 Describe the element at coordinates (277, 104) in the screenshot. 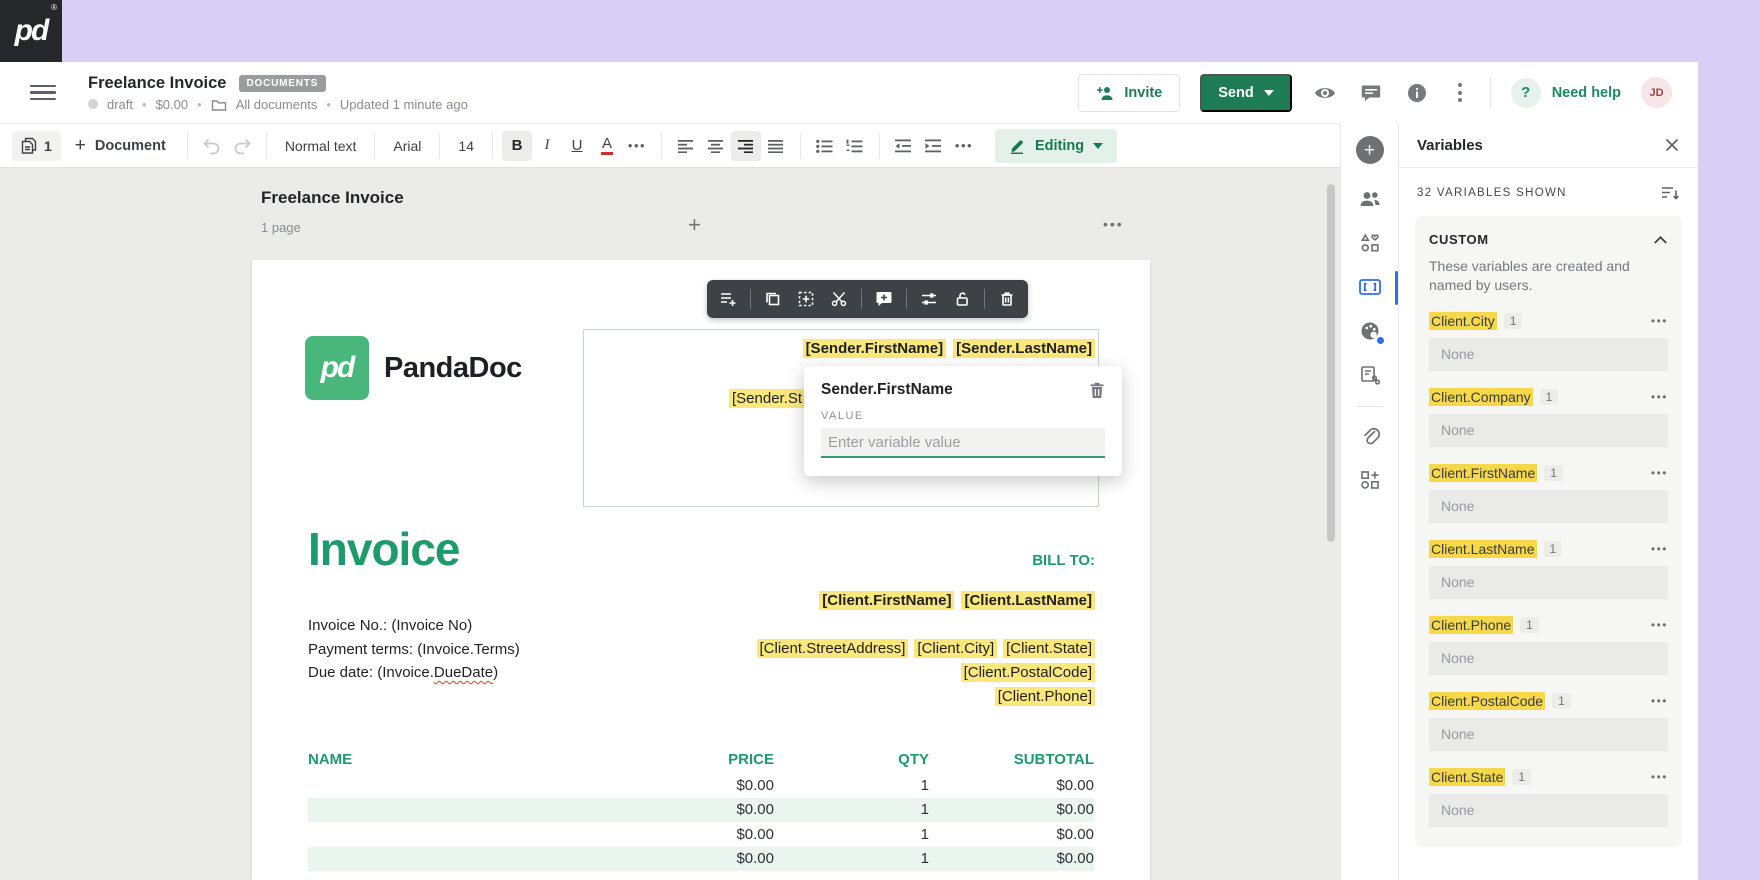

I see `folder-link: All documents` at that location.